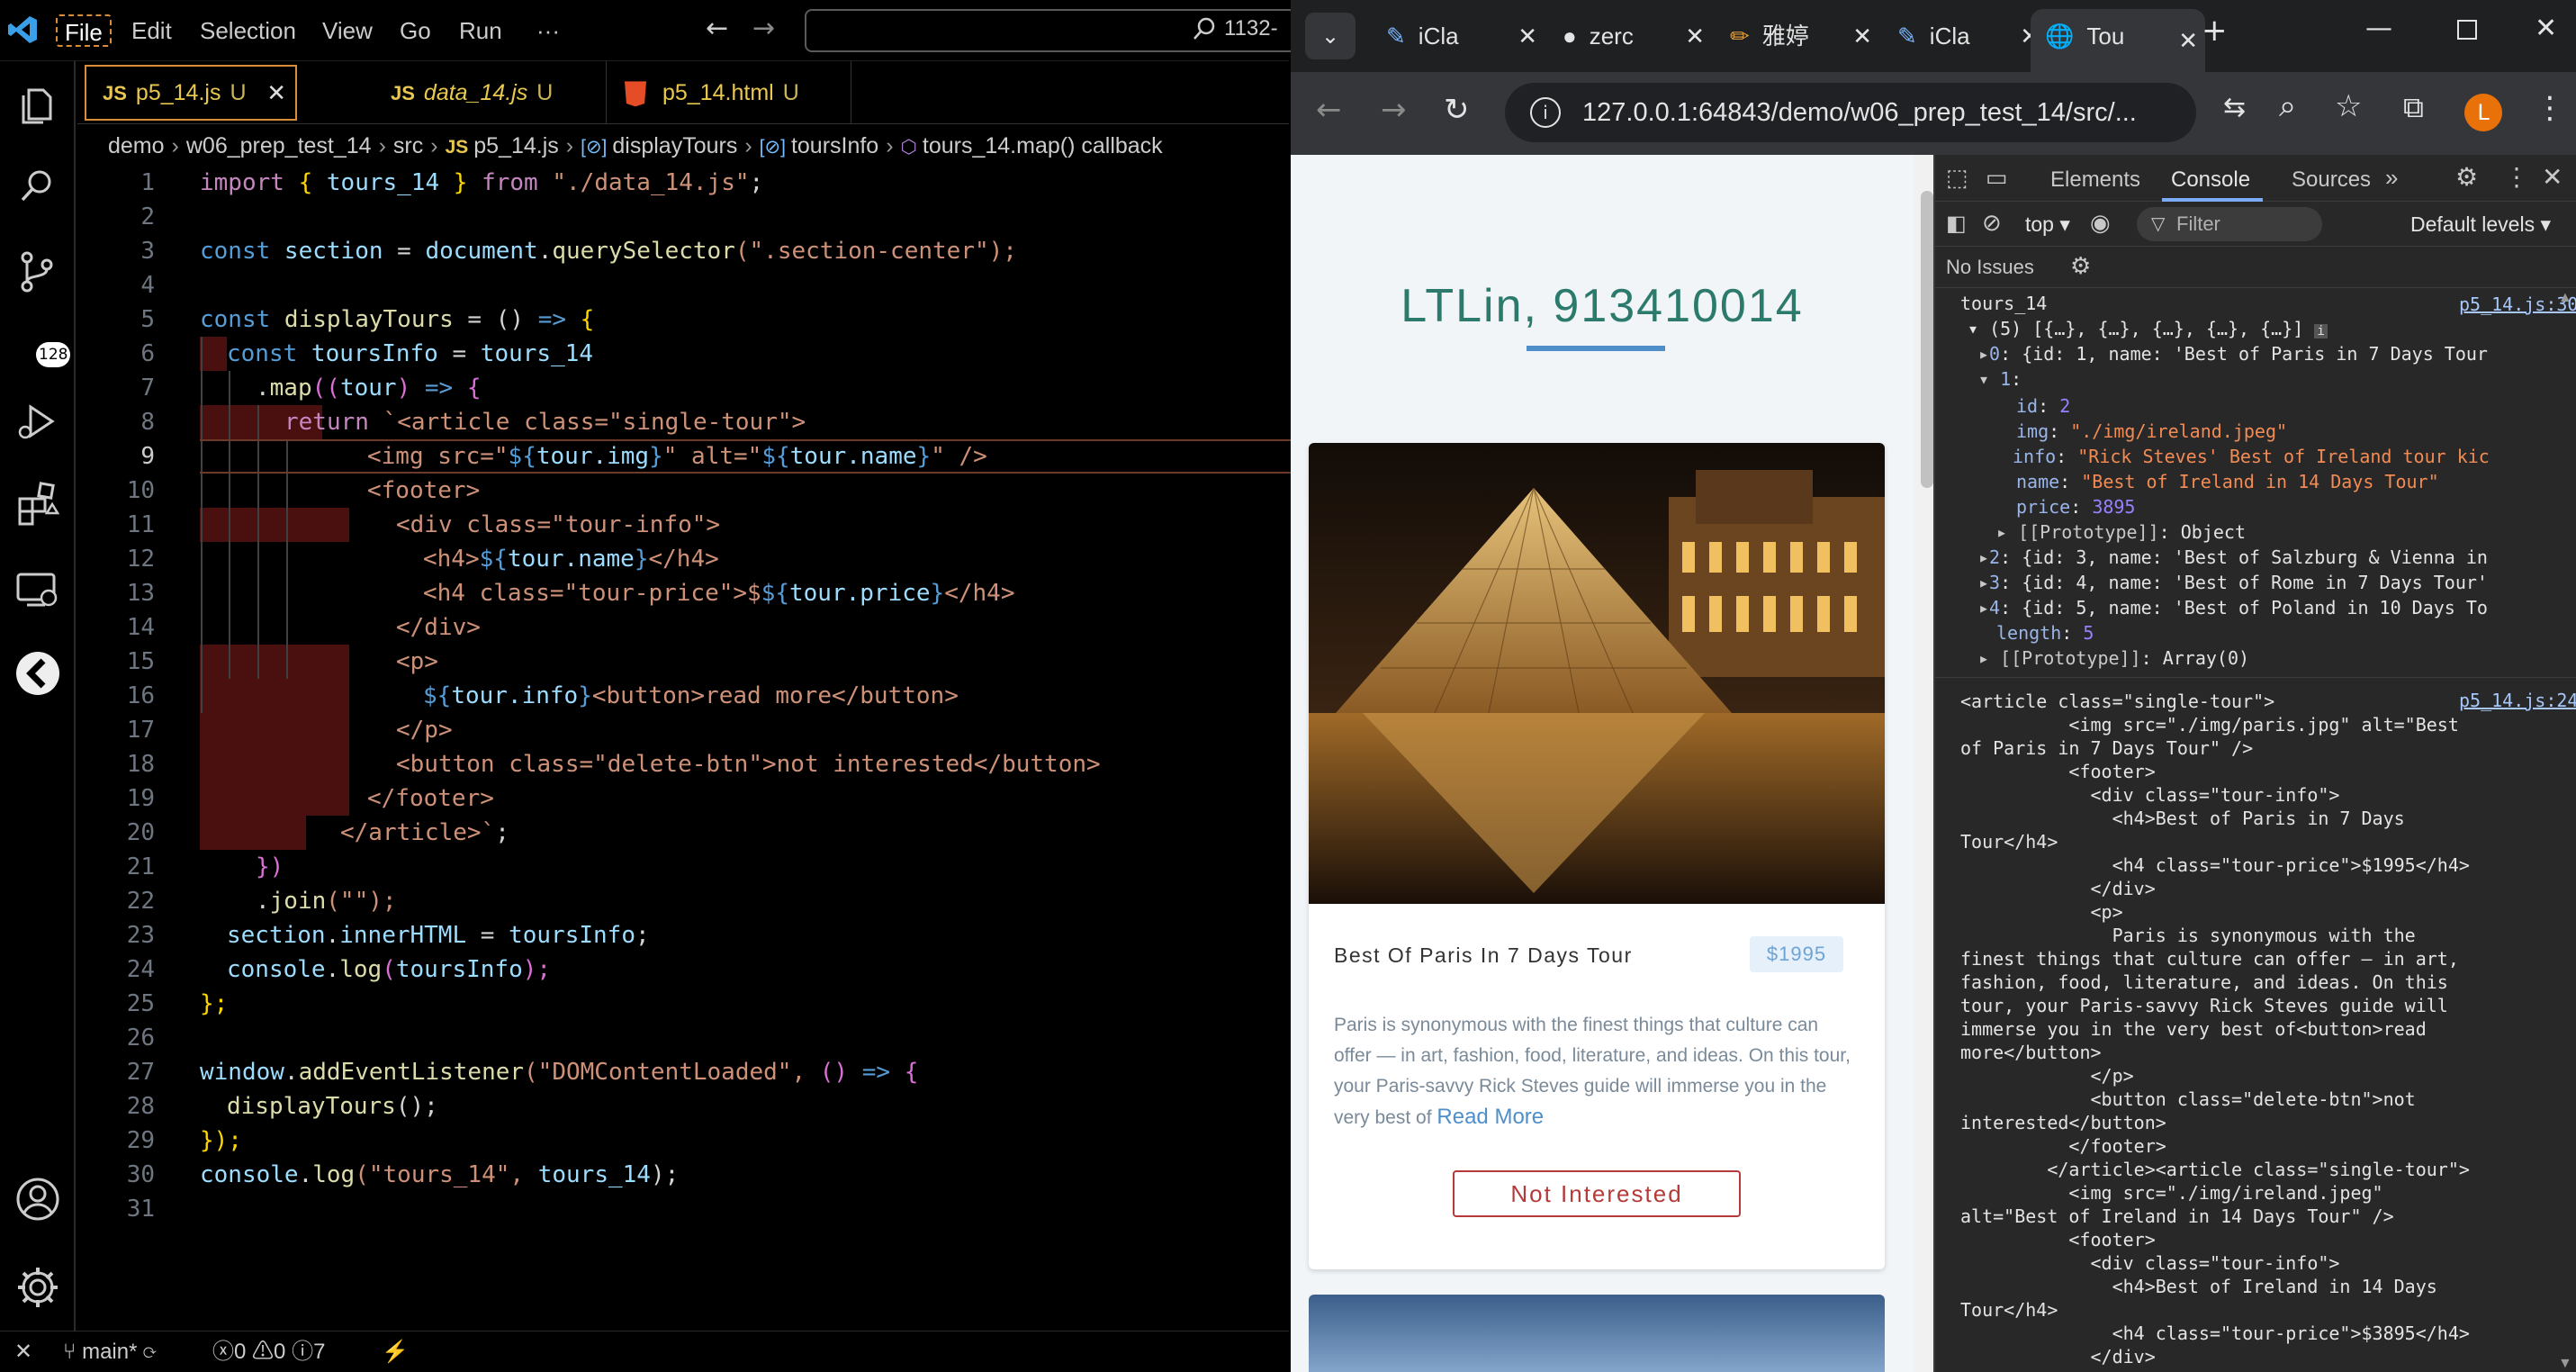 This screenshot has height=1372, width=2576. I want to click on menu-more: ···, so click(548, 31).